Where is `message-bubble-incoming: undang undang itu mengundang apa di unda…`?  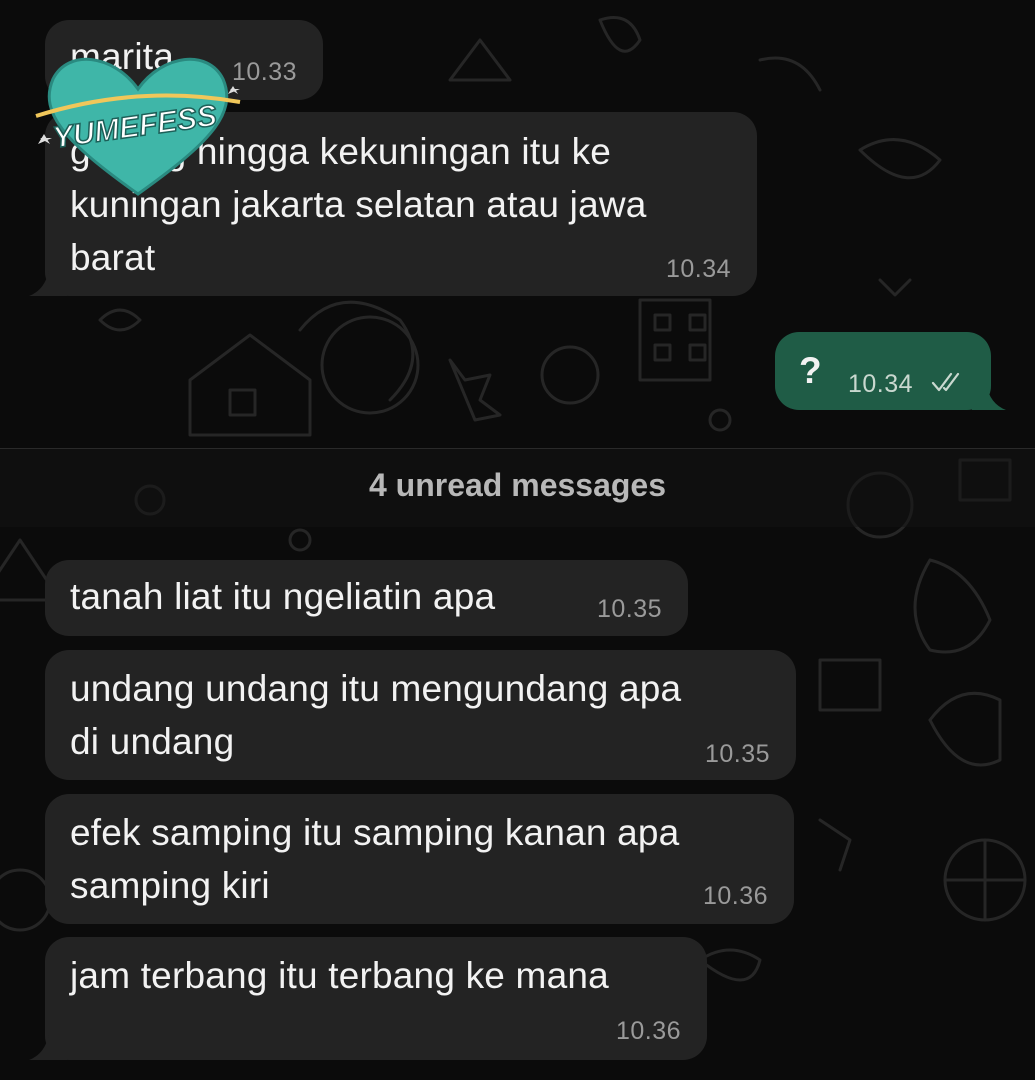 message-bubble-incoming: undang undang itu mengundang apa di unda… is located at coordinates (420, 715).